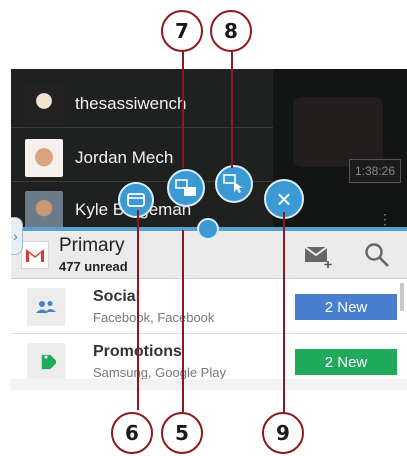  What do you see at coordinates (209, 384) in the screenshot?
I see `list-footer` at bounding box center [209, 384].